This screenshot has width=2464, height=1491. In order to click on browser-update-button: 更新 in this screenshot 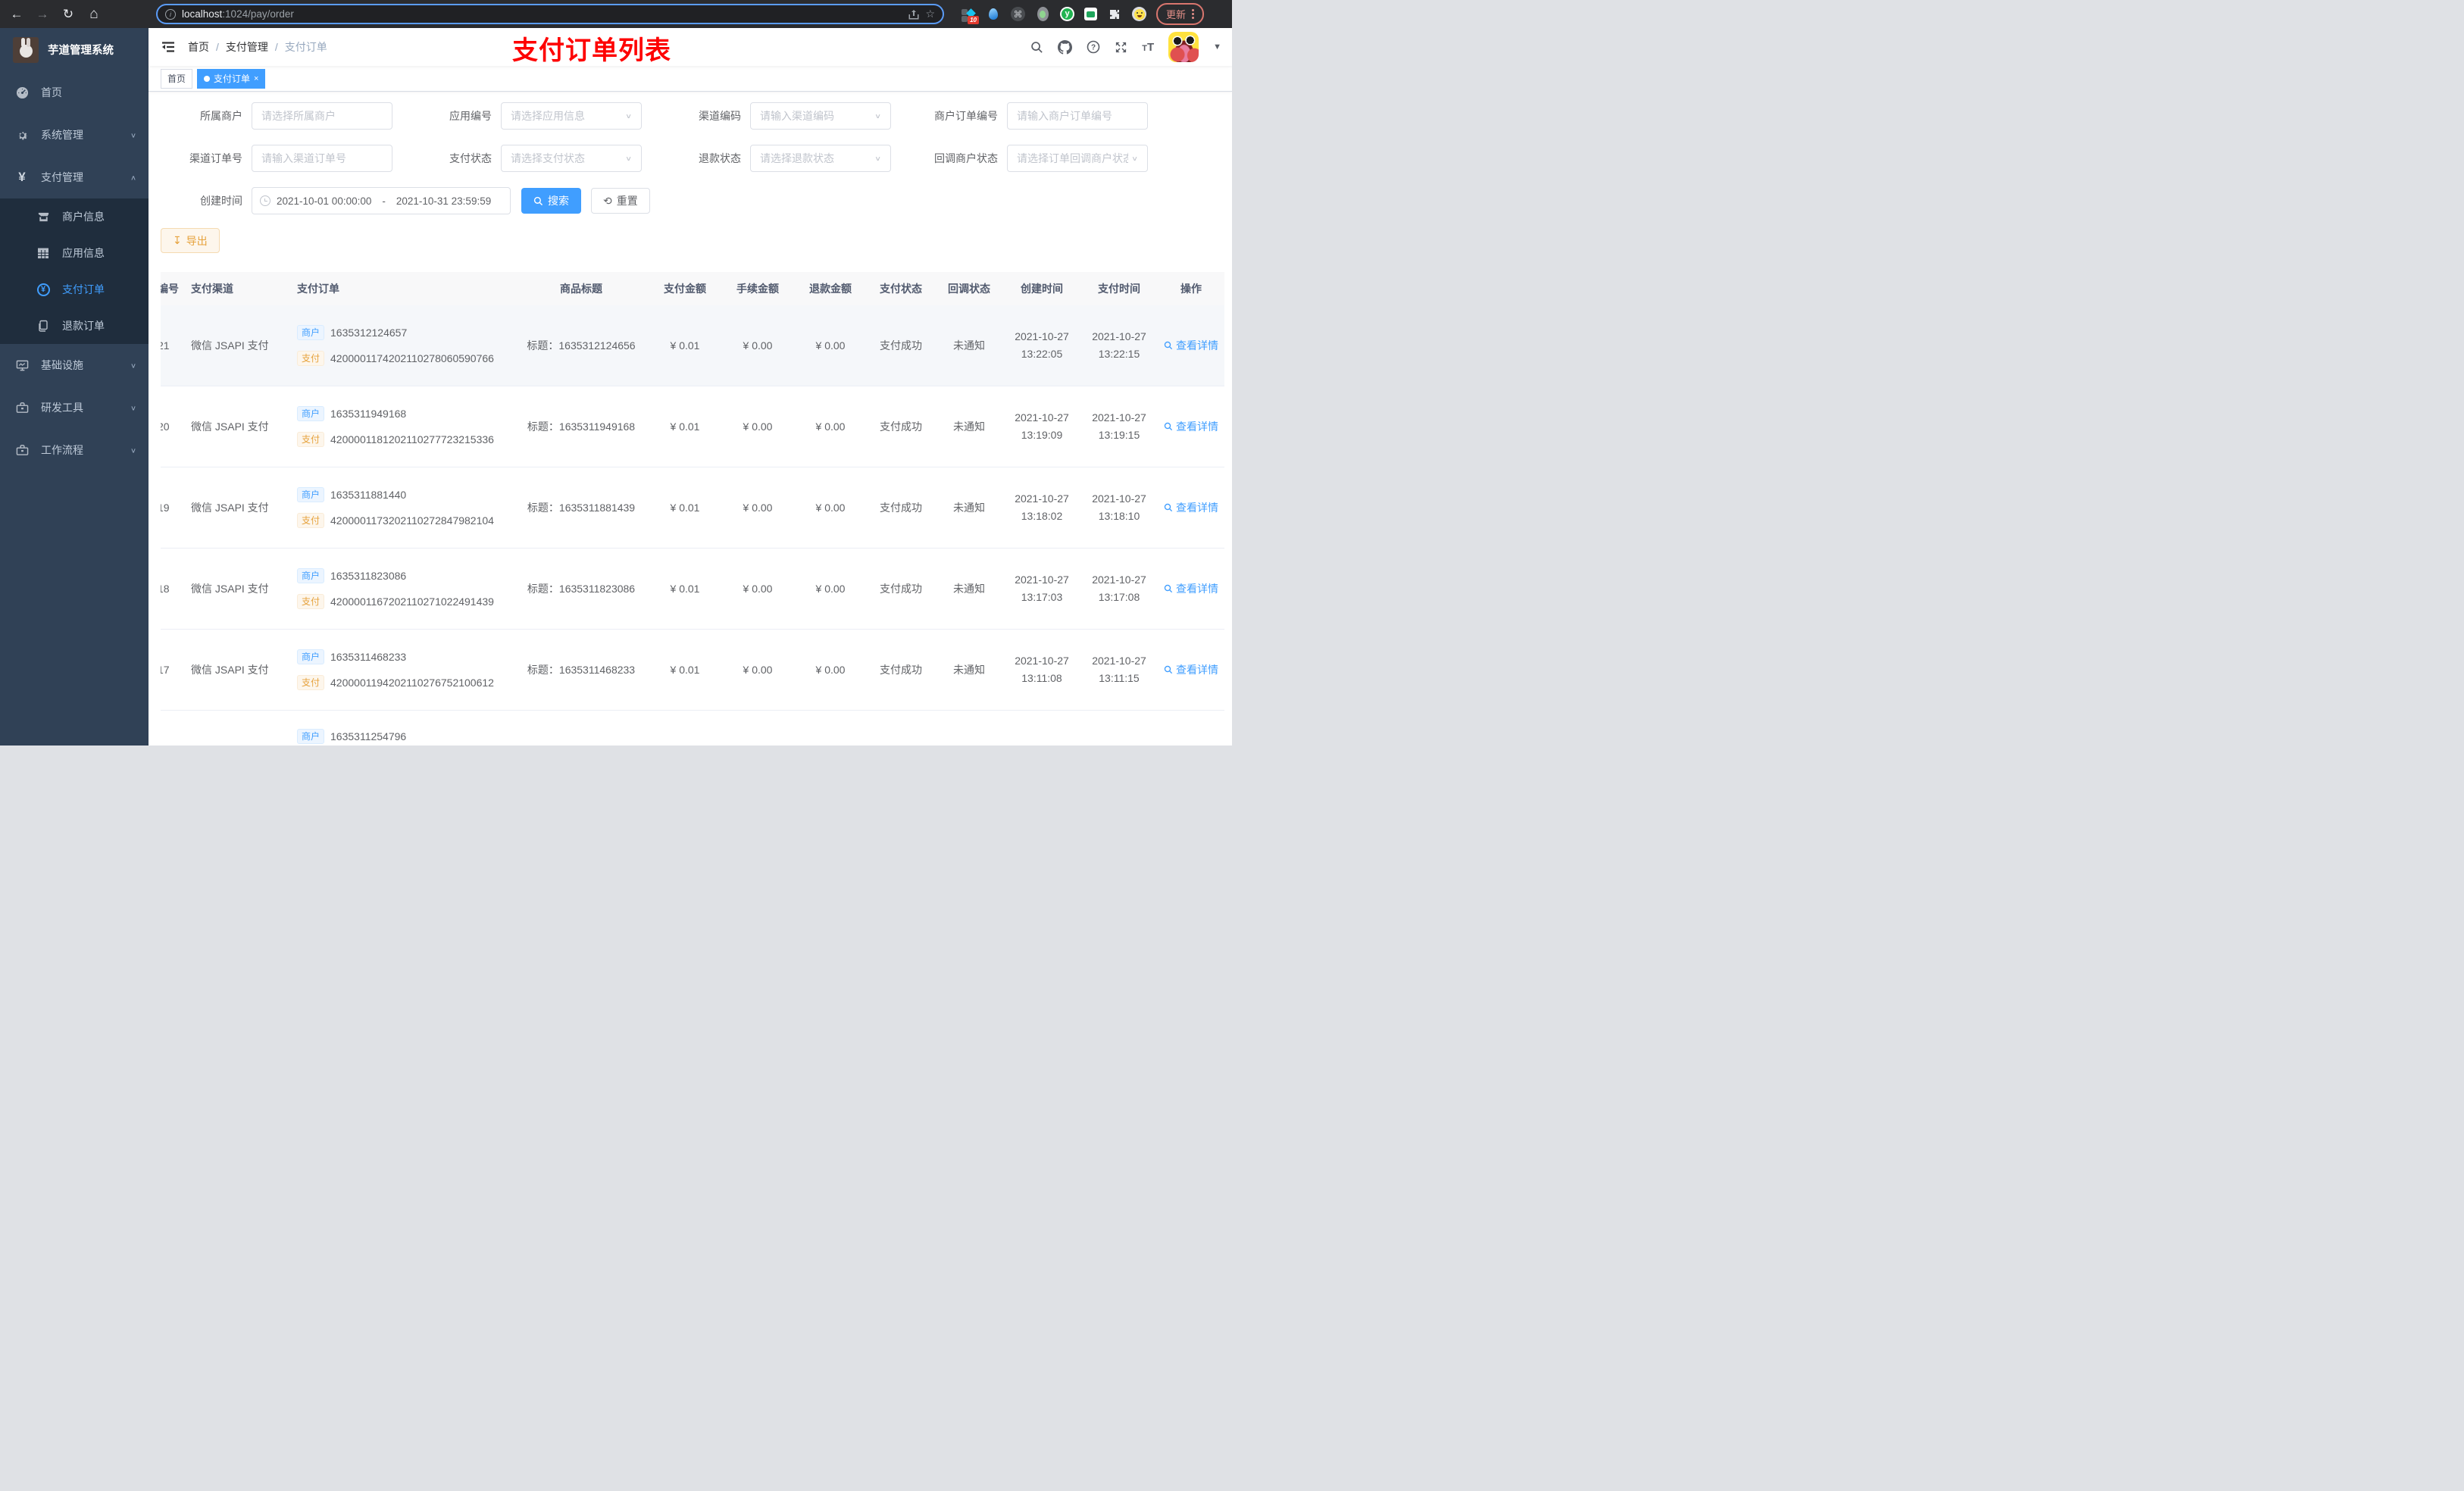, I will do `click(1180, 14)`.